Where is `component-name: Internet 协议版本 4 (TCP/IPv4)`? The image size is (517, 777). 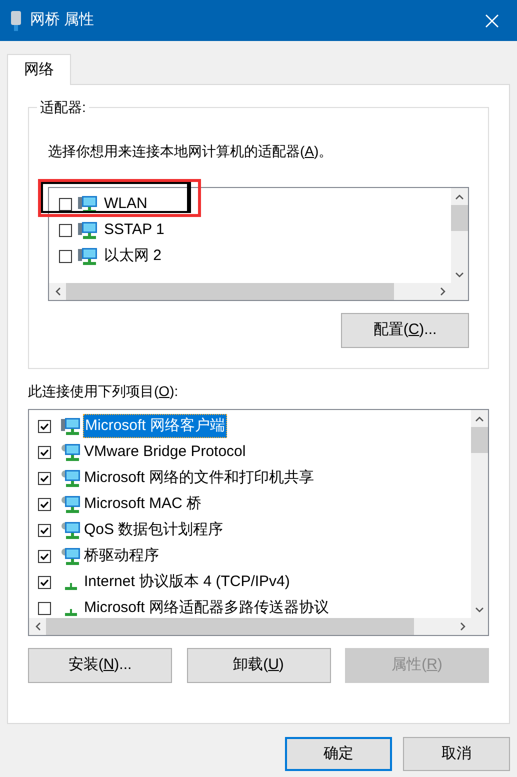
component-name: Internet 协议版本 4 (TCP/IPv4) is located at coordinates (187, 582).